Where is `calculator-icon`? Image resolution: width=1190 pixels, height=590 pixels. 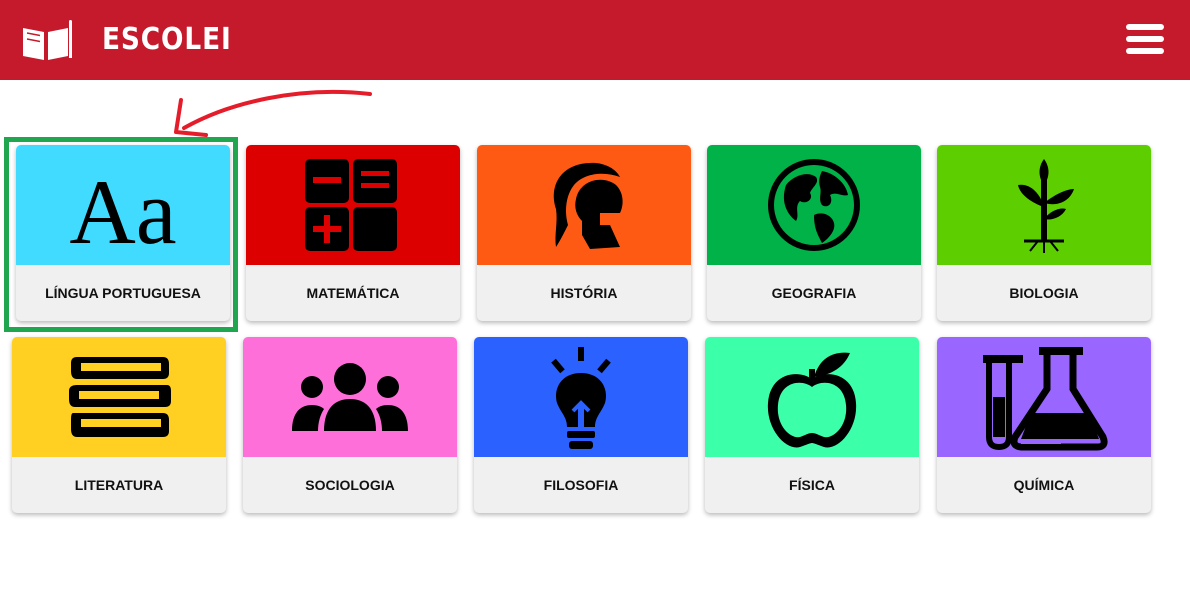
calculator-icon is located at coordinates (351, 205).